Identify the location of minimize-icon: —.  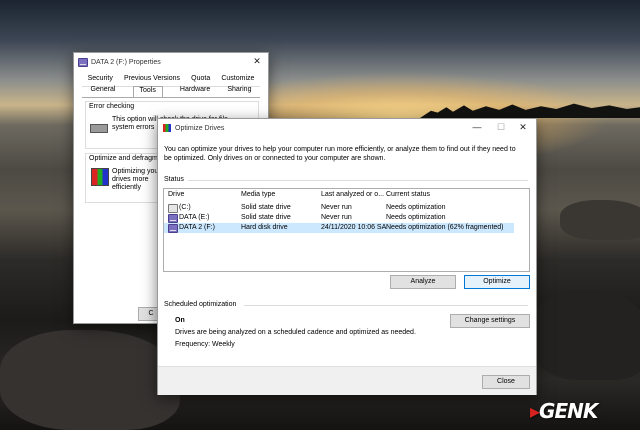
(477, 127).